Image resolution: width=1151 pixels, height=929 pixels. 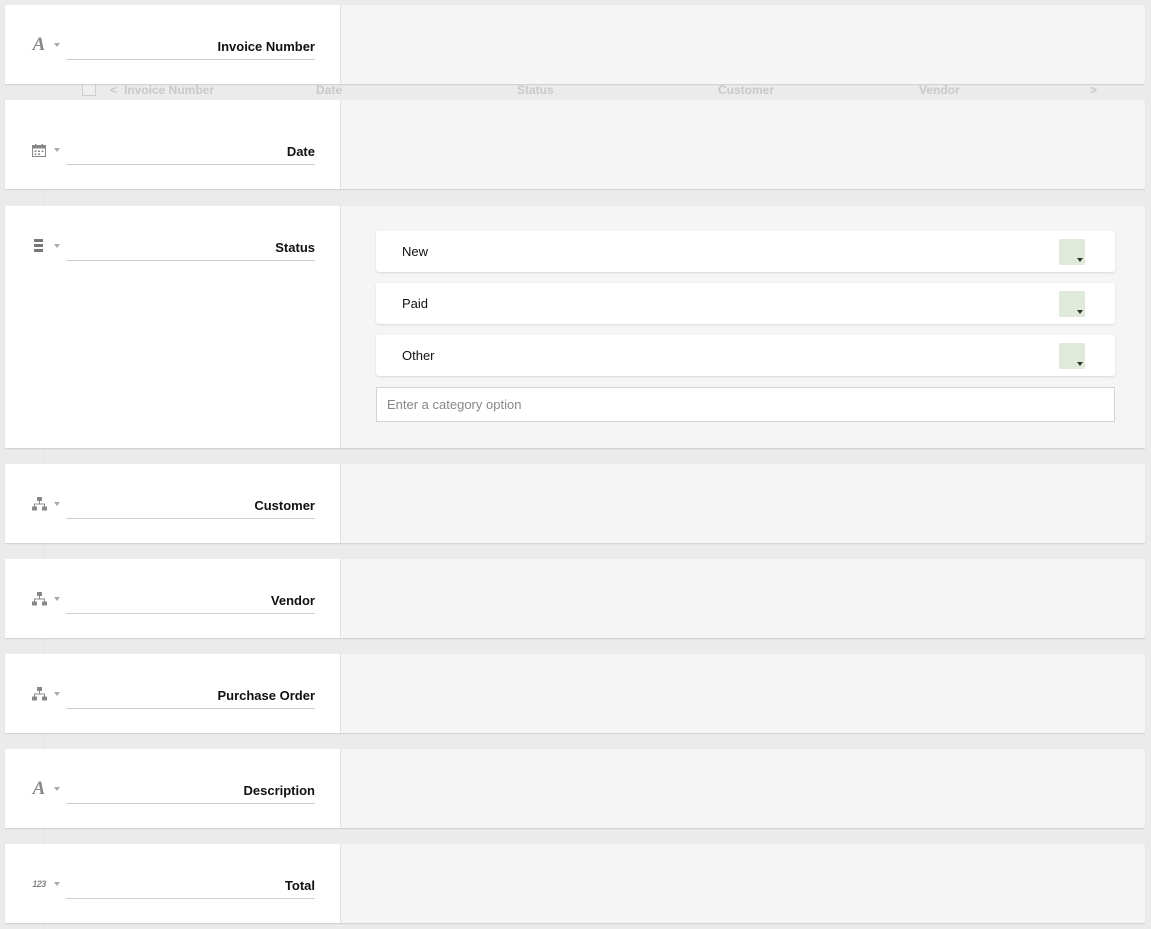 What do you see at coordinates (39, 150) in the screenshot?
I see `calendar-icon` at bounding box center [39, 150].